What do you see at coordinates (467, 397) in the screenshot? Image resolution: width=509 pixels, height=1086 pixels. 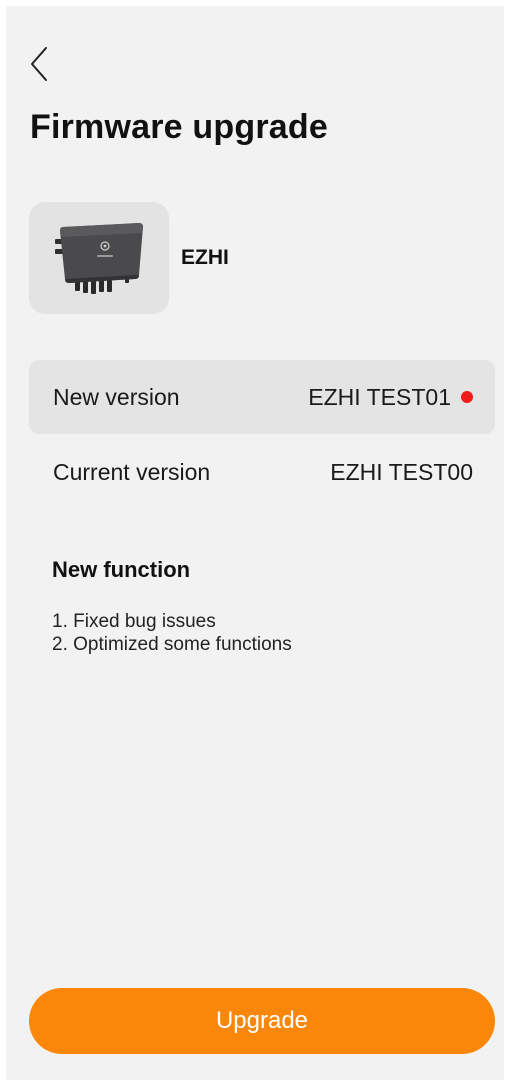 I see `update-available-dot` at bounding box center [467, 397].